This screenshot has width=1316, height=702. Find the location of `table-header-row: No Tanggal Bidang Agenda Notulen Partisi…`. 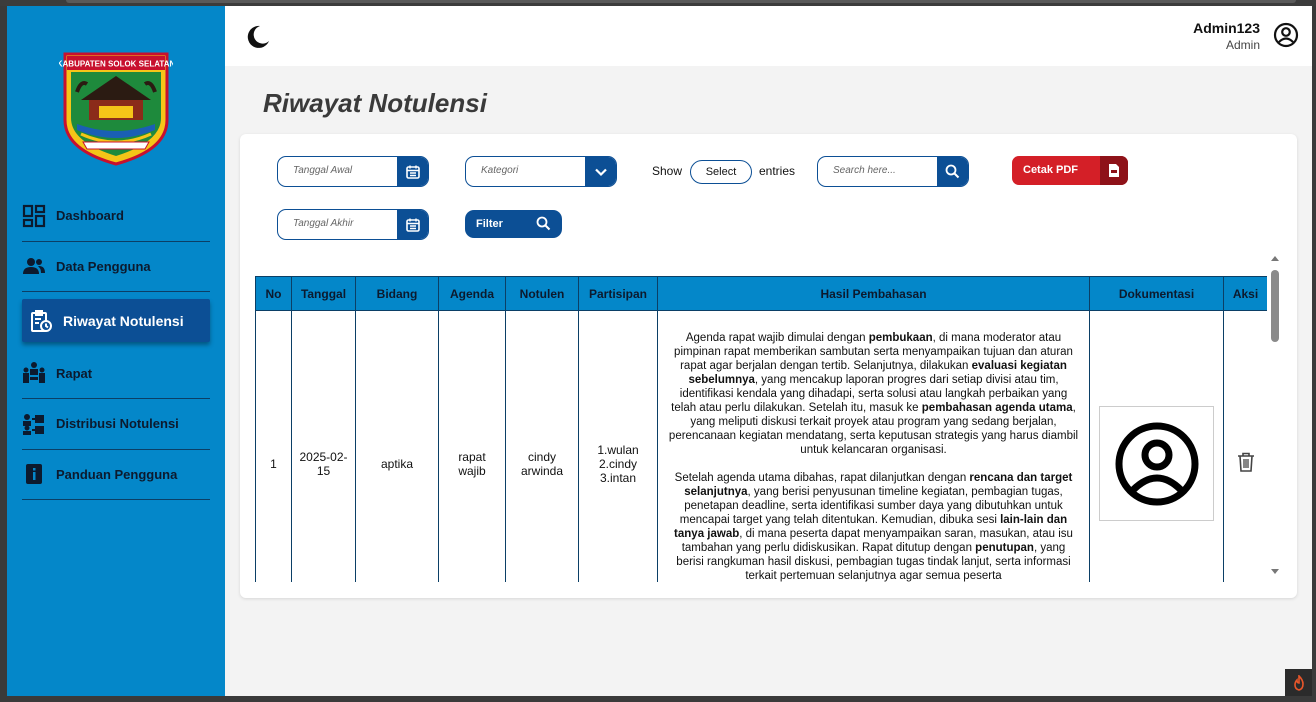

table-header-row: No Tanggal Bidang Agenda Notulen Partisi… is located at coordinates (761, 293).